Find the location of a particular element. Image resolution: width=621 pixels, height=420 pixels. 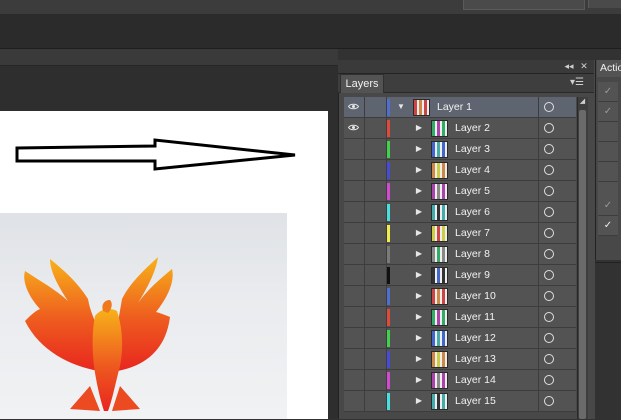

layer-name: Layer 1 is located at coordinates (454, 107).